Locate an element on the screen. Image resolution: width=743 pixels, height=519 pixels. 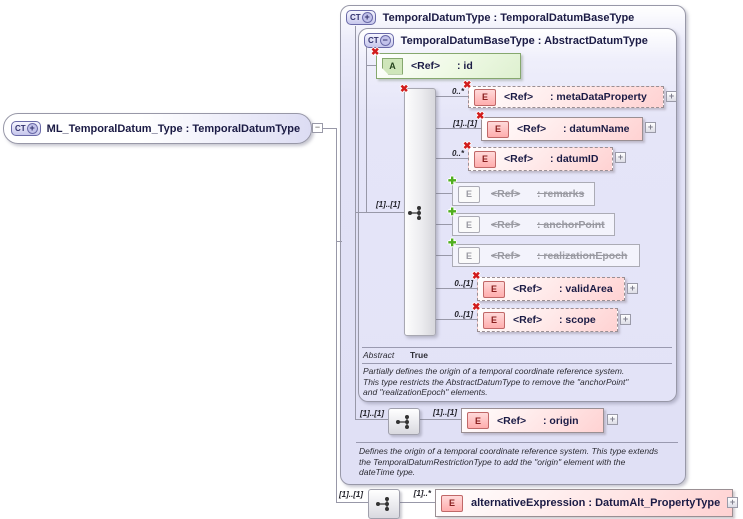
abstract-facet-value: True is located at coordinates (419, 355).